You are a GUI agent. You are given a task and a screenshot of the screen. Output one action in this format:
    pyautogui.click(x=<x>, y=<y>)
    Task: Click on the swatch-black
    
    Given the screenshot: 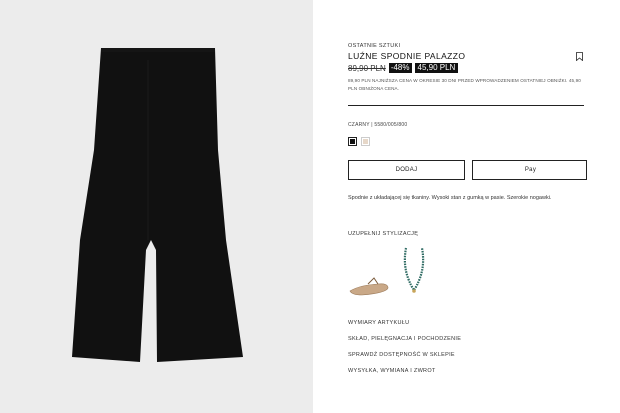 What is the action you would take?
    pyautogui.click(x=352, y=141)
    